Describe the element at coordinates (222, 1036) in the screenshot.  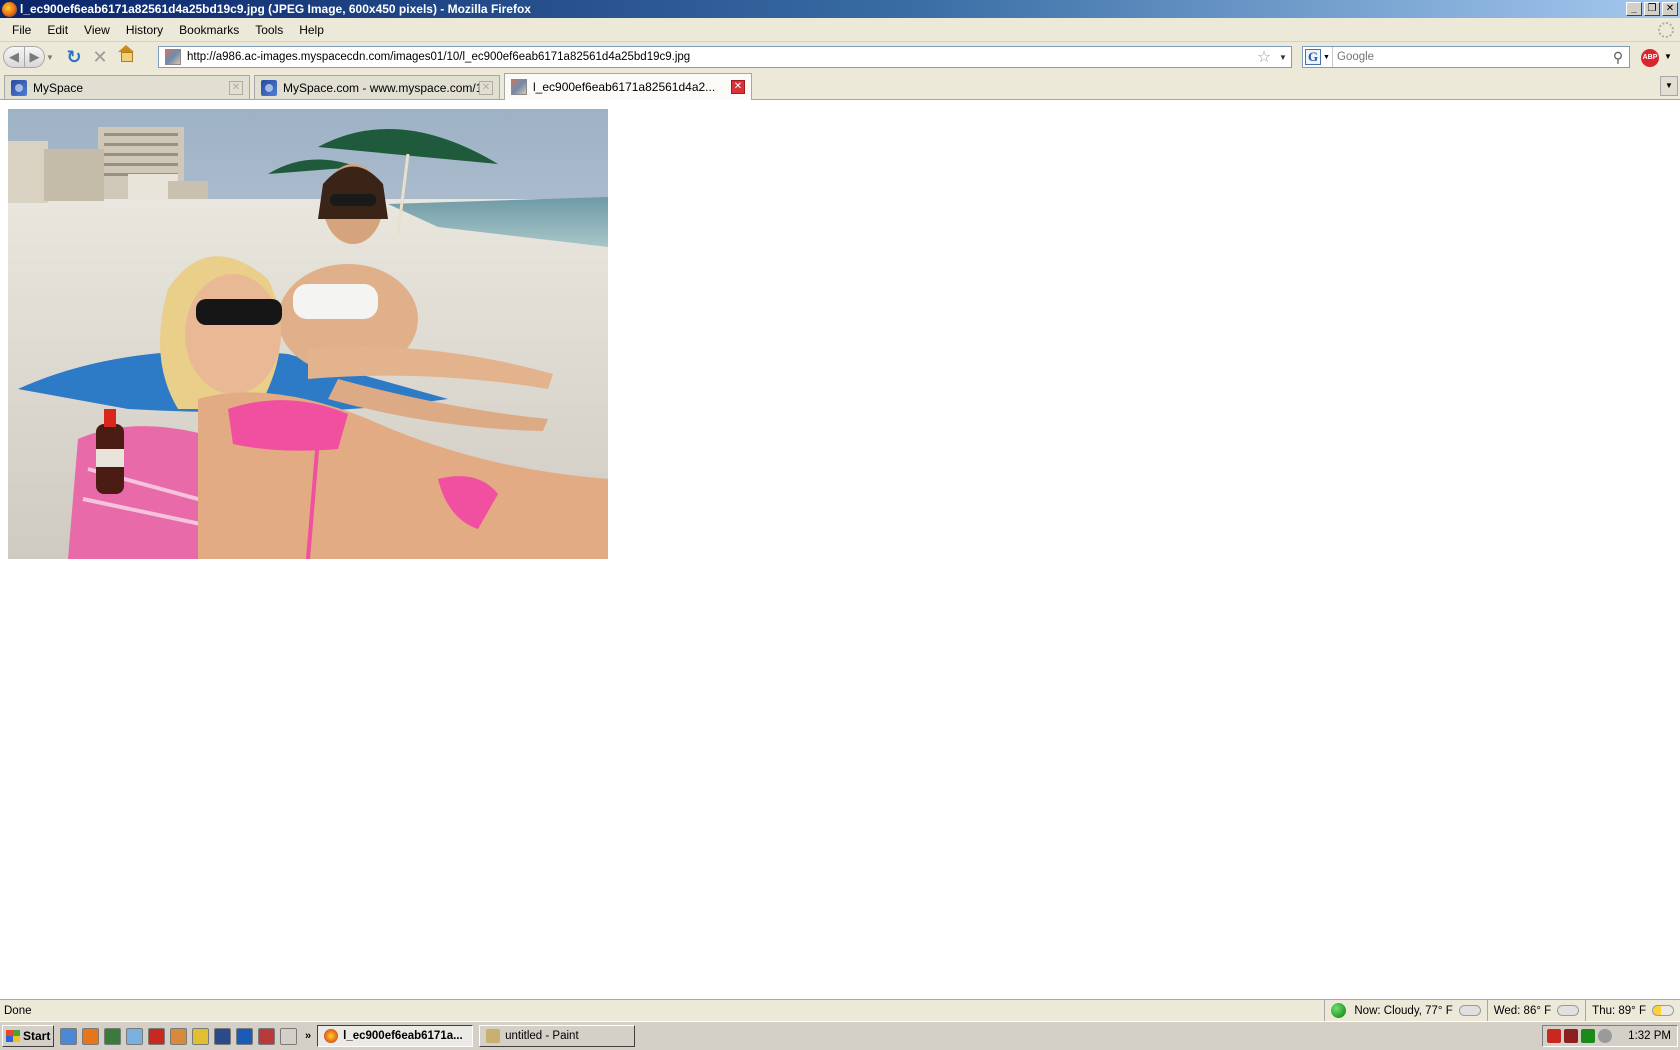
I see `tool-icon` at that location.